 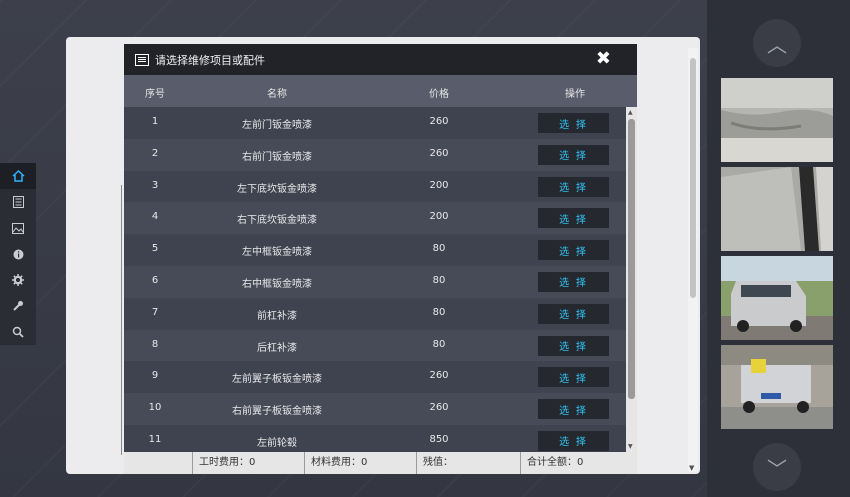 What do you see at coordinates (777, 298) in the screenshot?
I see `minivan-front-photo` at bounding box center [777, 298].